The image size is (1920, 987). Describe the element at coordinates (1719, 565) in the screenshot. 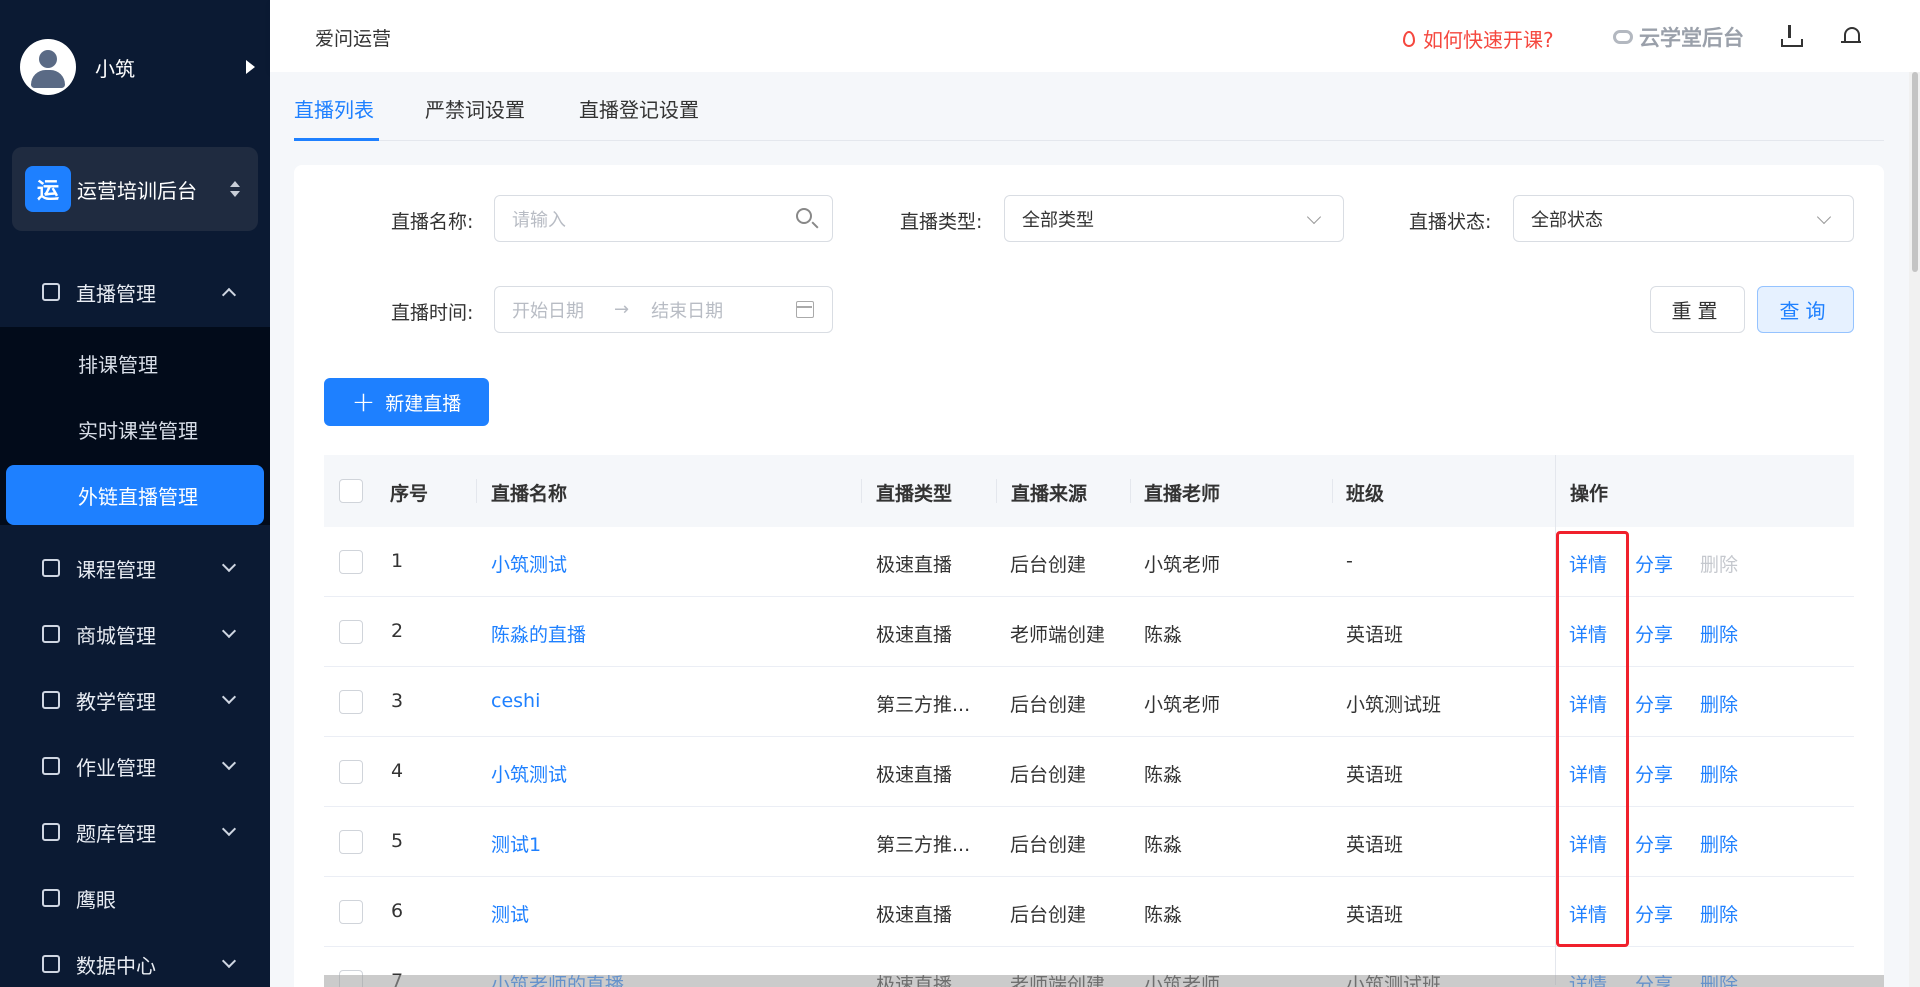

I see `delete-link-disabled: 删除` at that location.